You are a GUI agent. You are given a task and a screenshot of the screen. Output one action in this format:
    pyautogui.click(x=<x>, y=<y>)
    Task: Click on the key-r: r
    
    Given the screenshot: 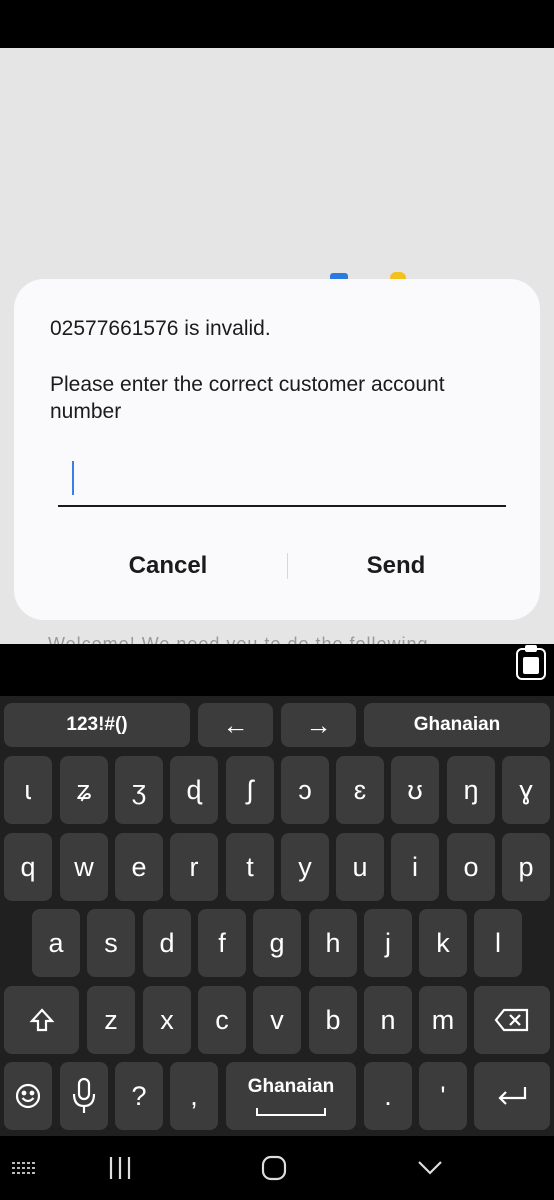 What is the action you would take?
    pyautogui.click(x=194, y=867)
    